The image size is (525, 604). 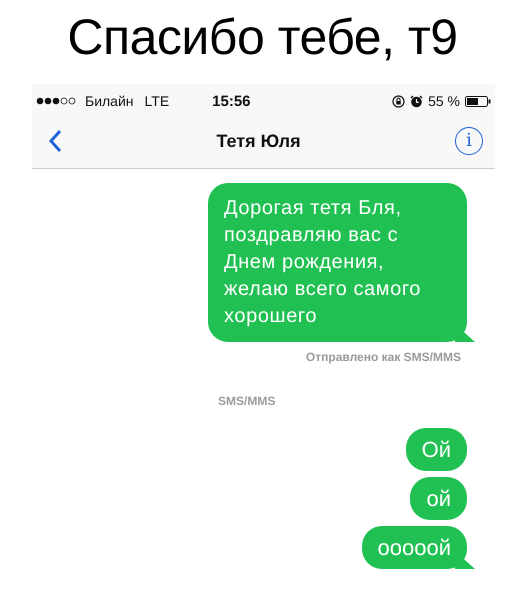 I want to click on status-time: 15:56, so click(x=231, y=101).